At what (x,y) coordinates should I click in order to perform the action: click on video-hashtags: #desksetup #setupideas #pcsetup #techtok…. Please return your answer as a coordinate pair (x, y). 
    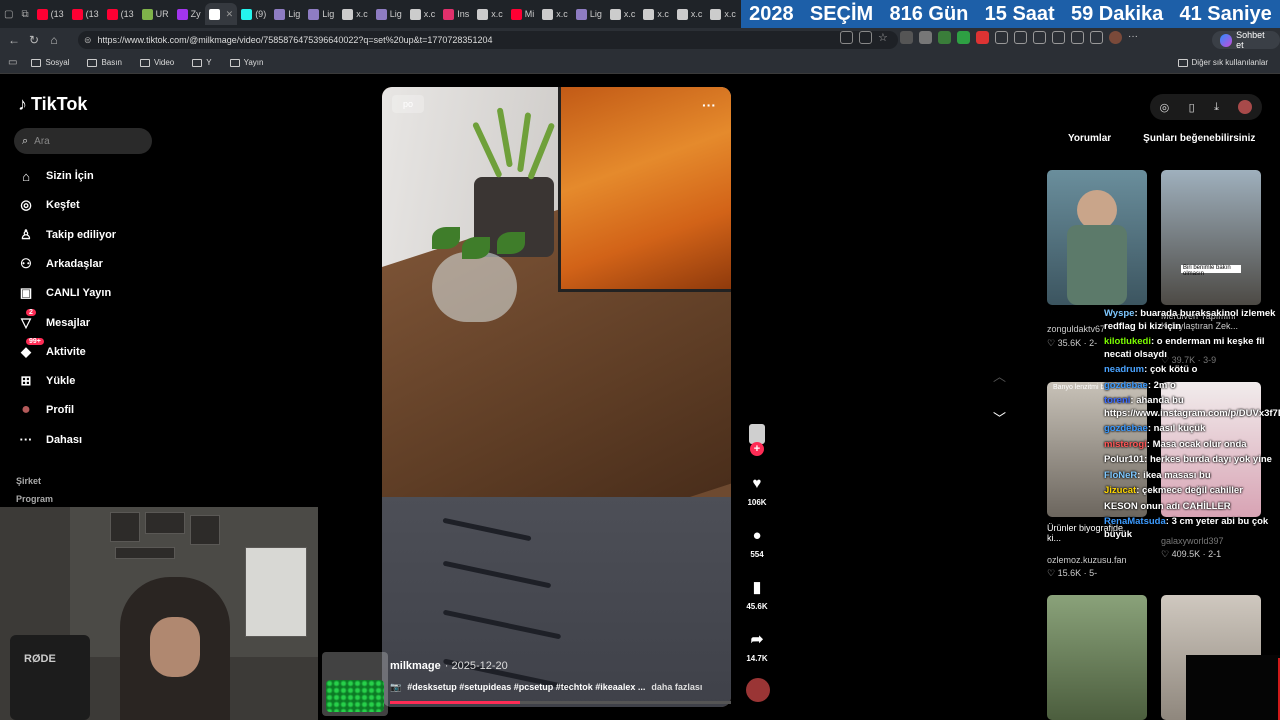
    Looking at the image, I should click on (526, 687).